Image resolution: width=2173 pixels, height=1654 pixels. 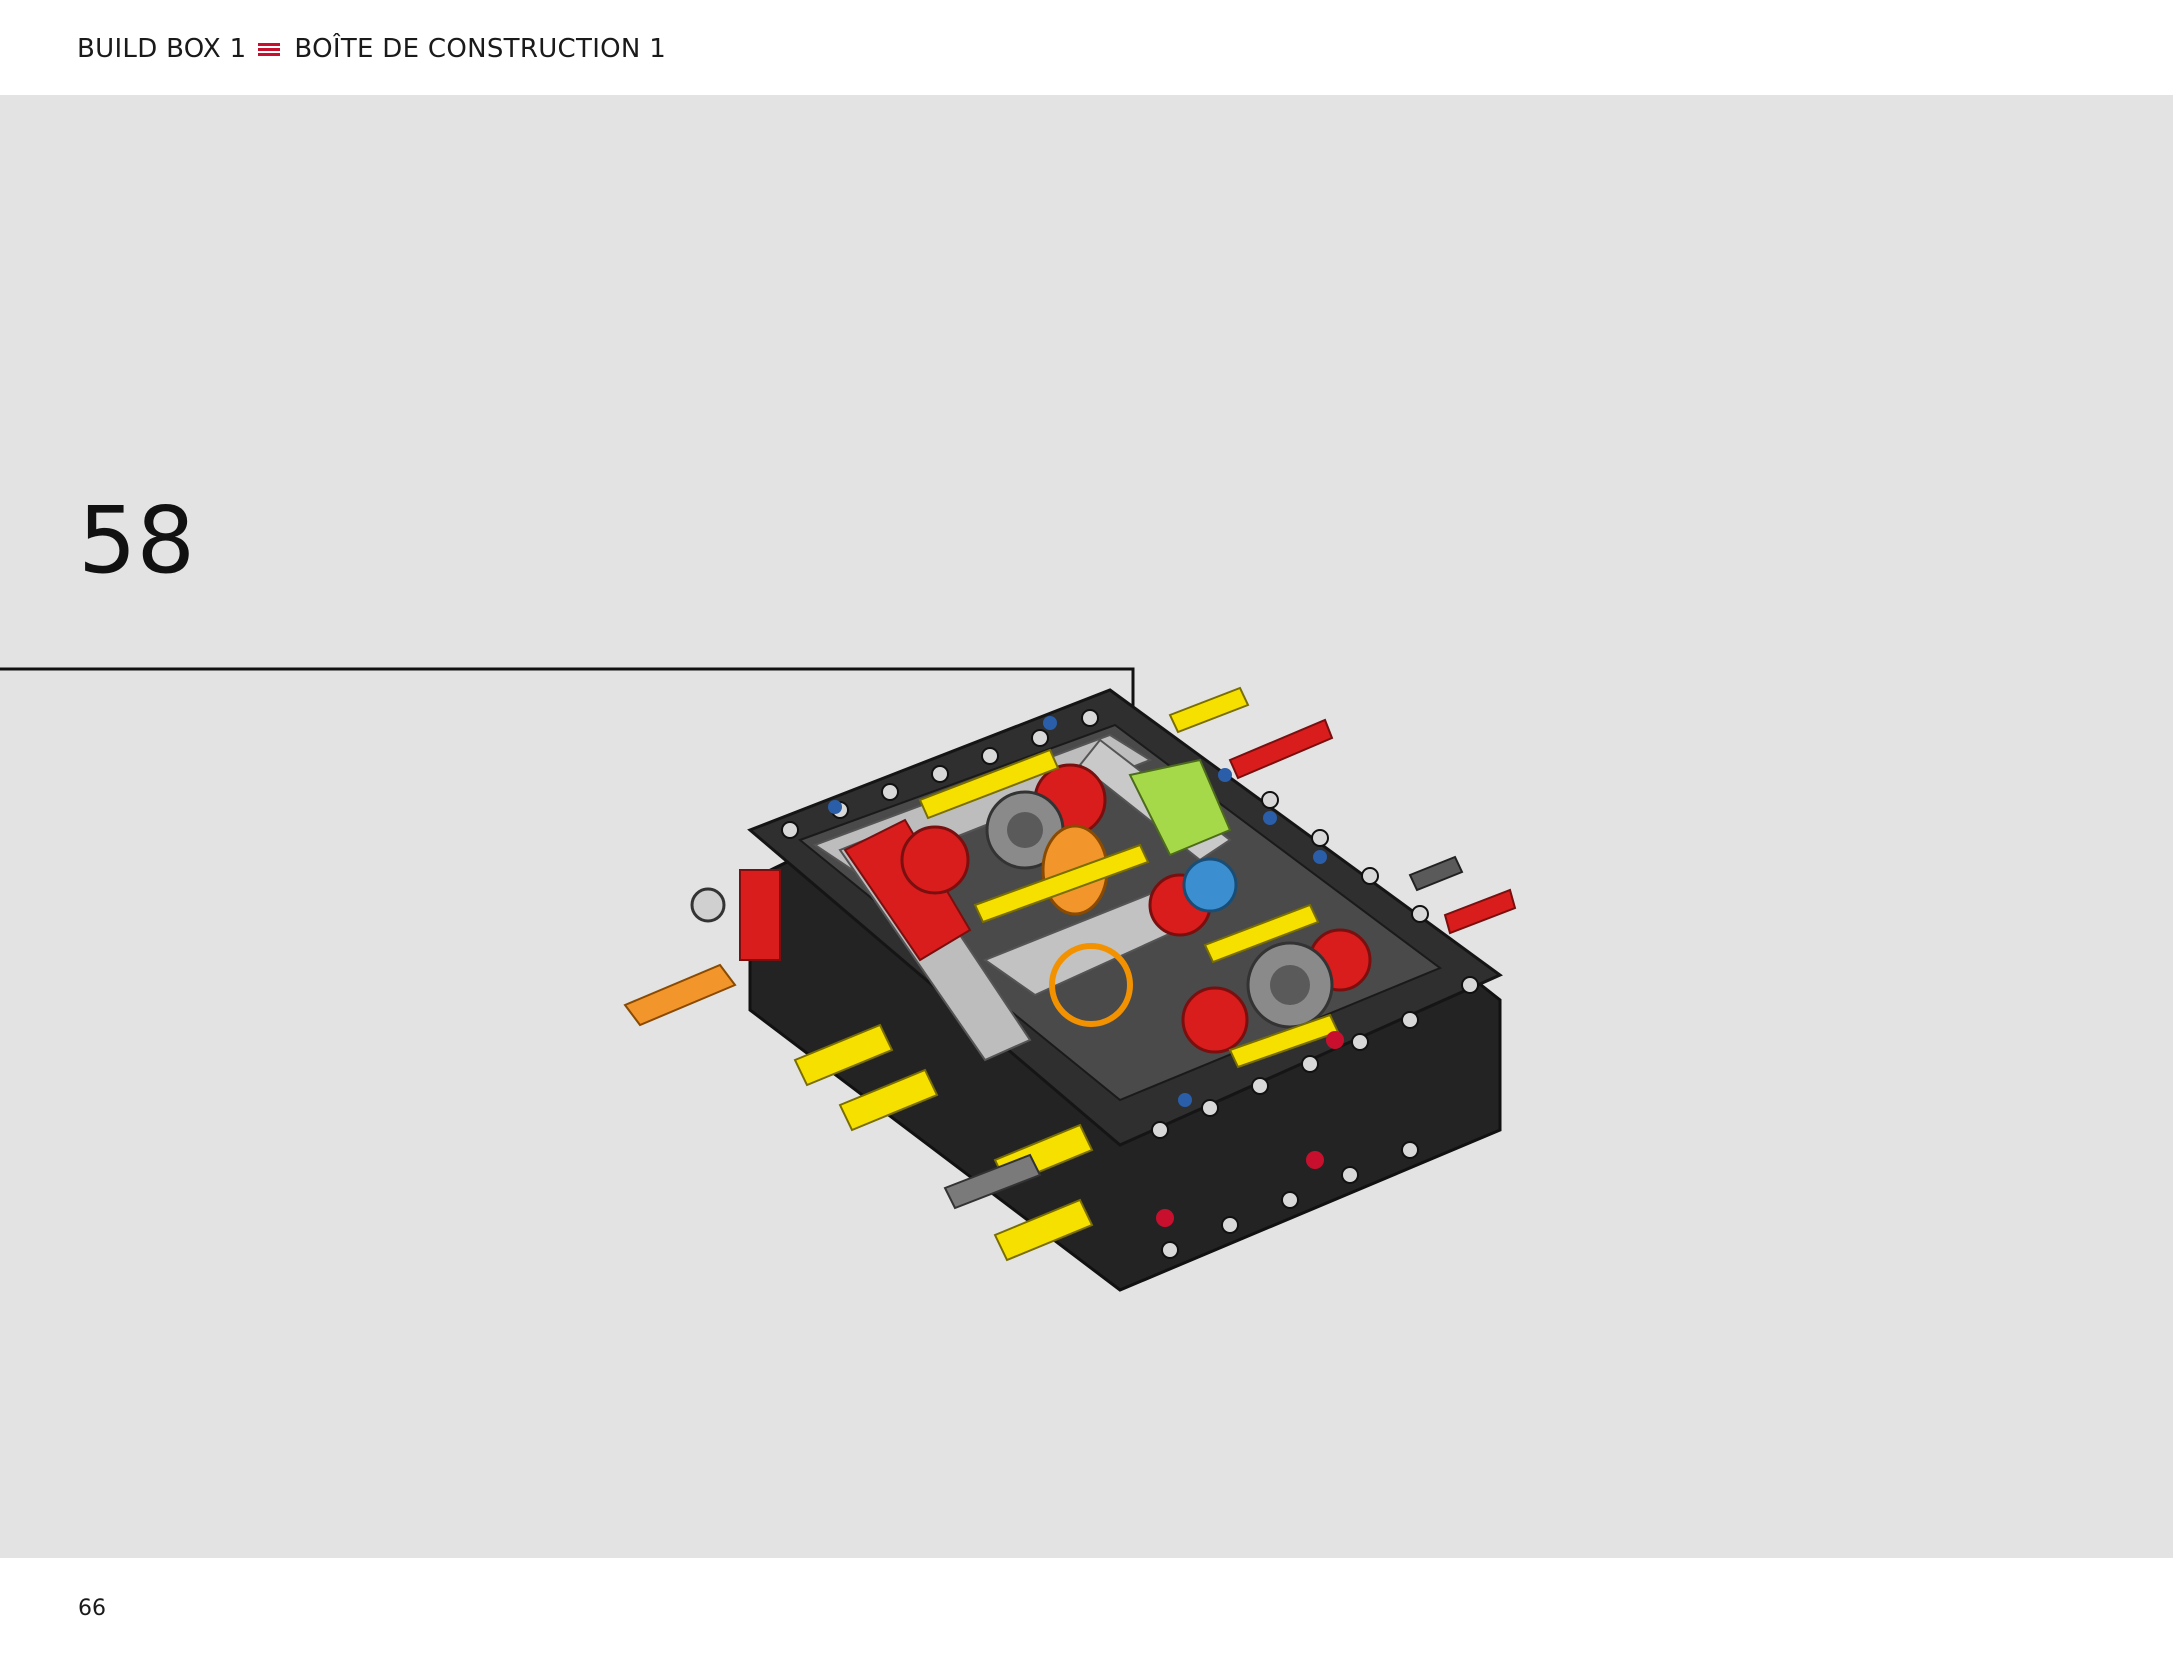 What do you see at coordinates (1086, 1606) in the screenshot?
I see `page-footer: 66` at bounding box center [1086, 1606].